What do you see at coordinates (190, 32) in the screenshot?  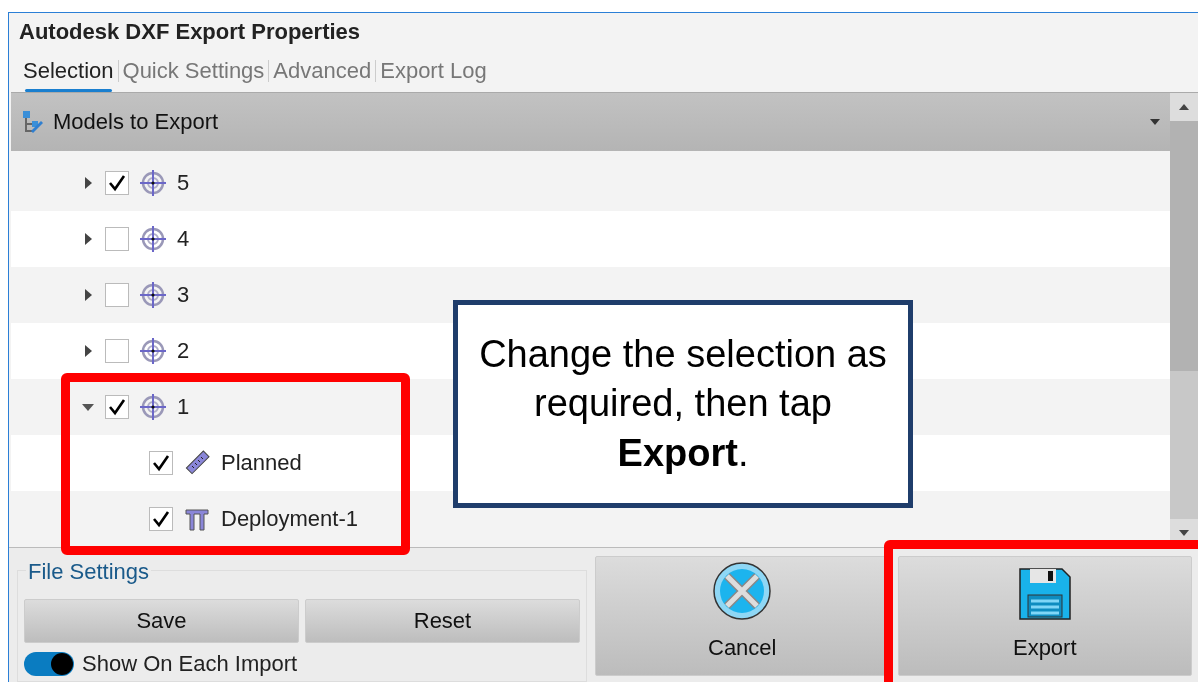 I see `window-title: Autodesk DXF Export Properties` at bounding box center [190, 32].